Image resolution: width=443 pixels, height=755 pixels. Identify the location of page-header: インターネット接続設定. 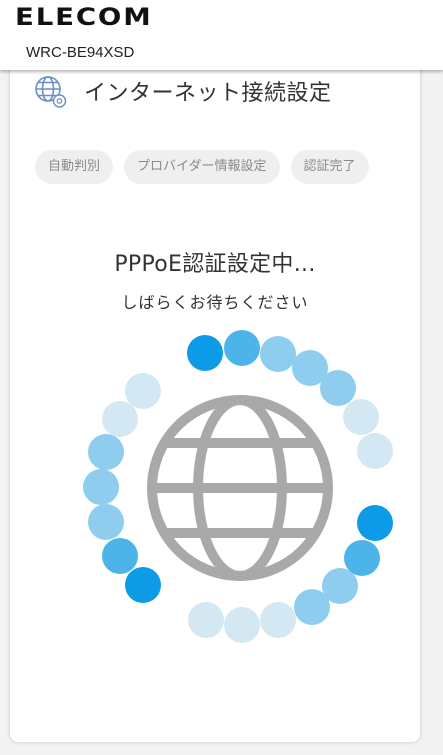
(182, 91).